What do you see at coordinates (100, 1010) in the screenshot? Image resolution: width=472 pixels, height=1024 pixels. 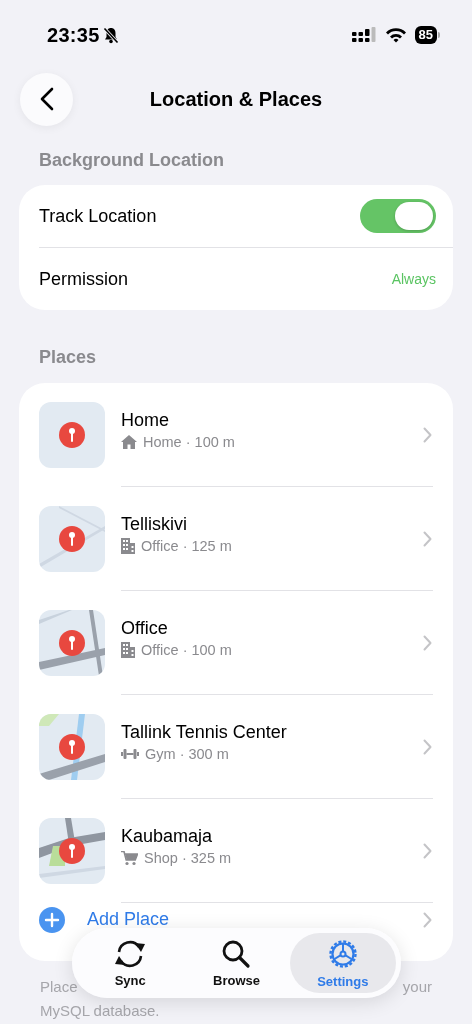 I see `footer-note: MySQL database.` at bounding box center [100, 1010].